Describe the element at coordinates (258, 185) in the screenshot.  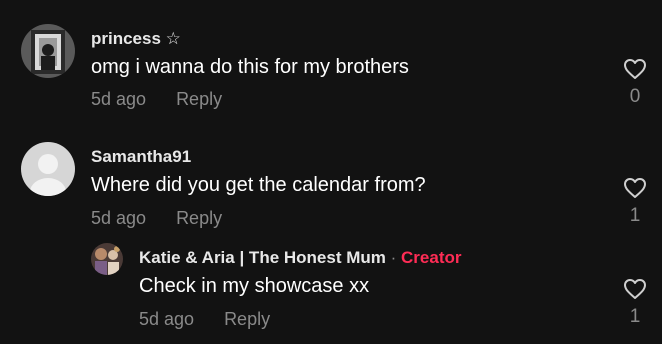
I see `comment-text: Where did you get the calendar from?` at that location.